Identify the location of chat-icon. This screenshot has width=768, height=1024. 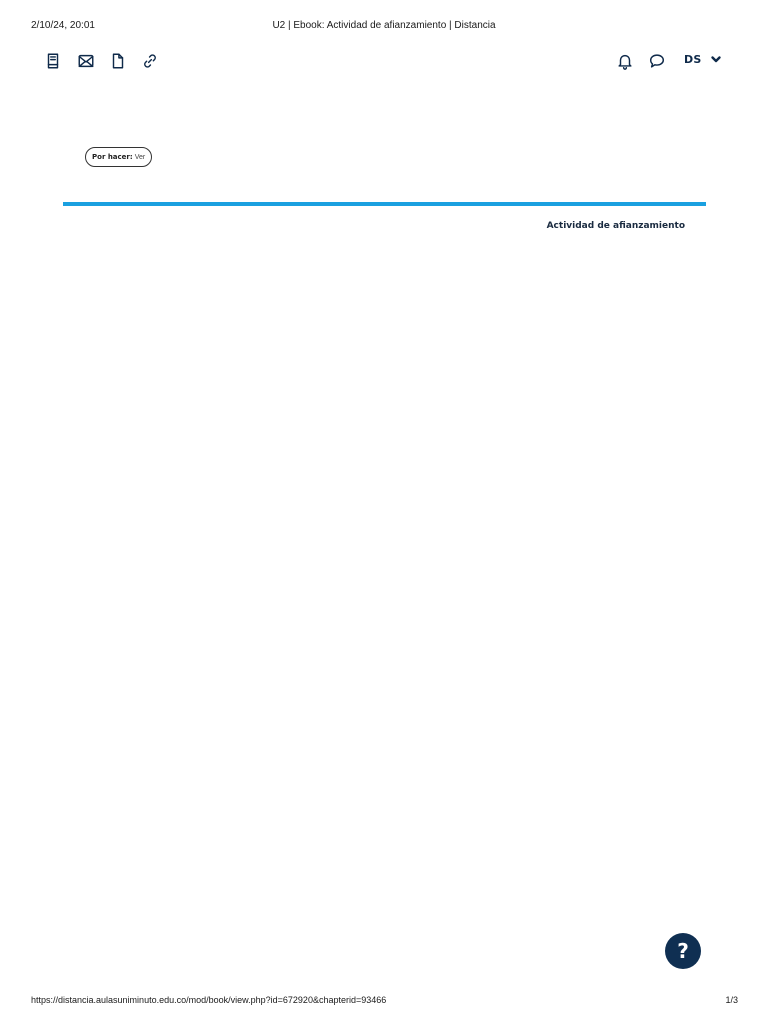
(657, 61).